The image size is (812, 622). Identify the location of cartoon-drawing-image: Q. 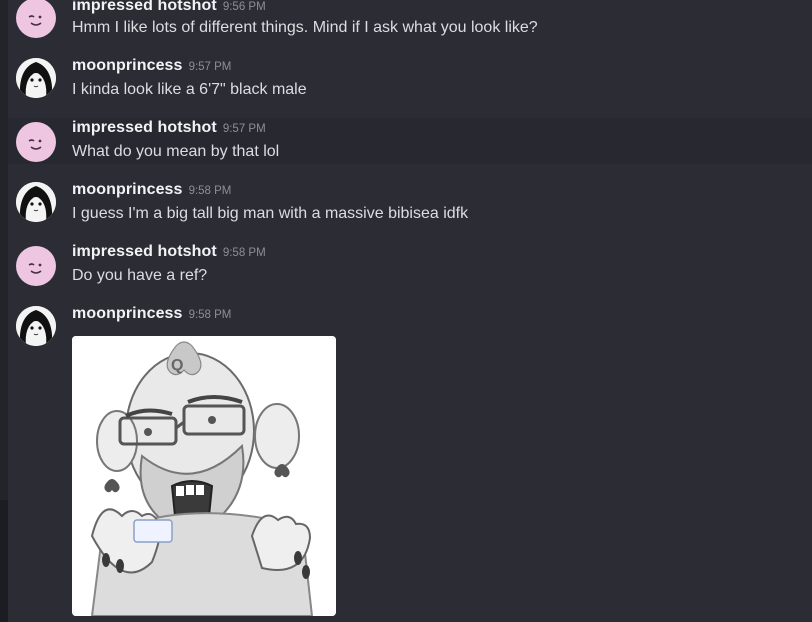
(204, 476).